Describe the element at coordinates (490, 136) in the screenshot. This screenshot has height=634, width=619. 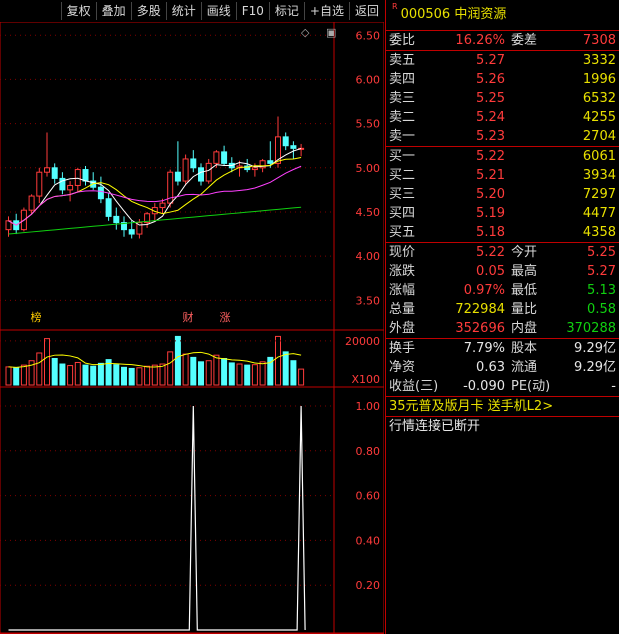
I see `sell-price: 5.23` at that location.